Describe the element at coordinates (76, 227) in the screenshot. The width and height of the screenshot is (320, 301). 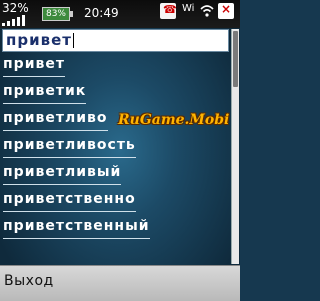
I see `list-item: приветственный` at that location.